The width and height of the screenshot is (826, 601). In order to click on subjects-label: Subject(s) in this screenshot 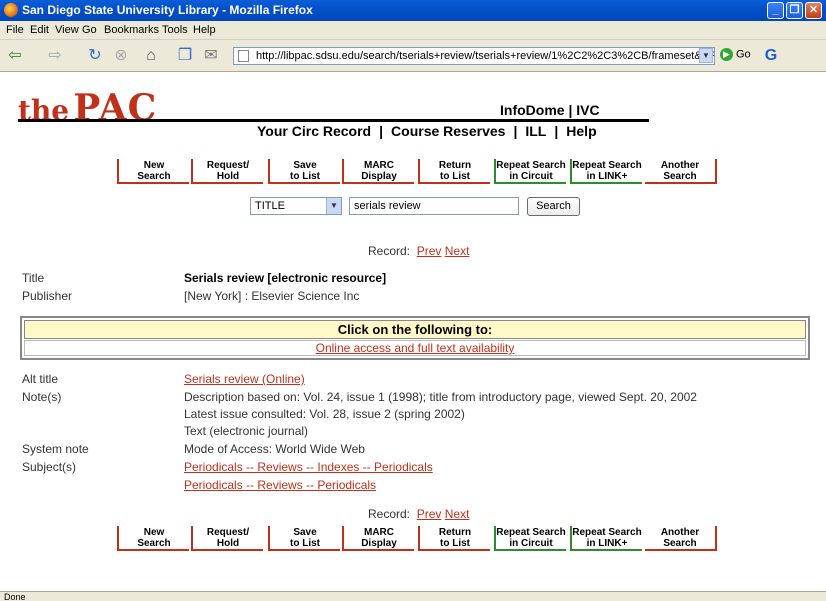, I will do `click(49, 467)`.